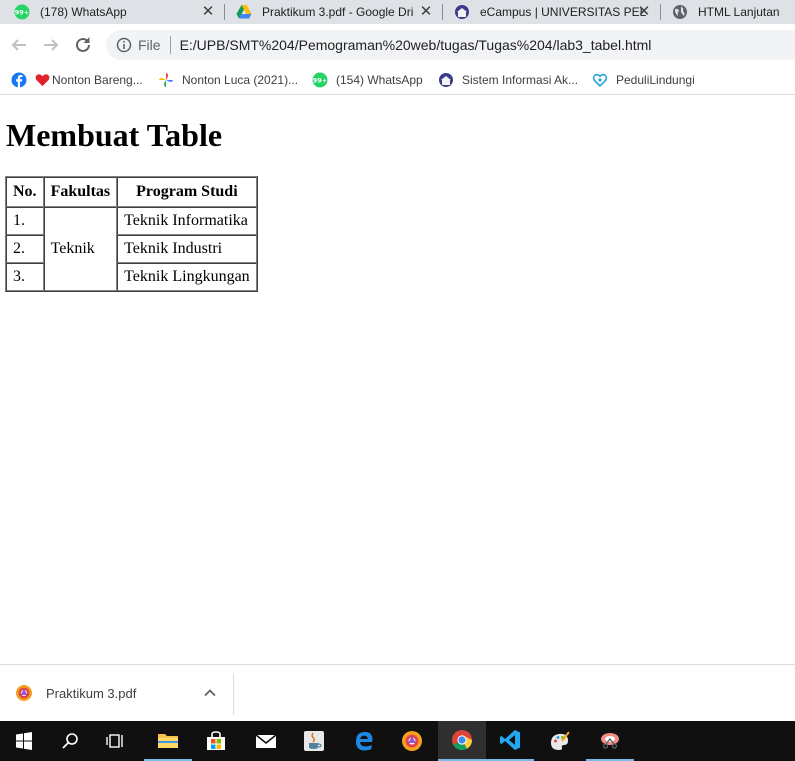 Image resolution: width=795 pixels, height=761 pixels. Describe the element at coordinates (25, 192) in the screenshot. I see `header-no: No.` at that location.